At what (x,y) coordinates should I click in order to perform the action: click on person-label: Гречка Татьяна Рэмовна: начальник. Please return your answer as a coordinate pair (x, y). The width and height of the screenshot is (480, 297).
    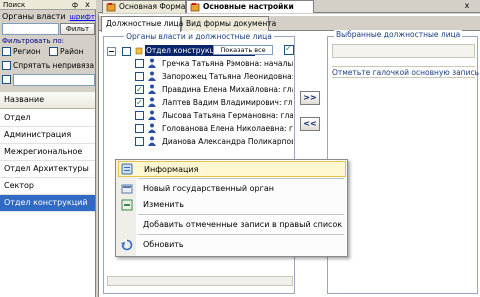
    Looking at the image, I should click on (227, 63).